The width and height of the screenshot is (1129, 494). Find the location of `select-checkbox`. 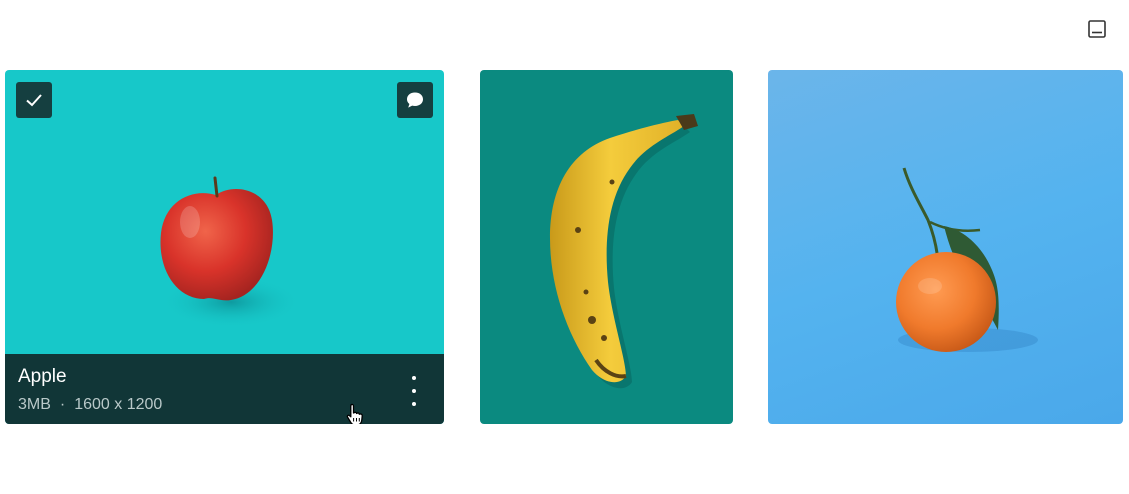

select-checkbox is located at coordinates (34, 100).